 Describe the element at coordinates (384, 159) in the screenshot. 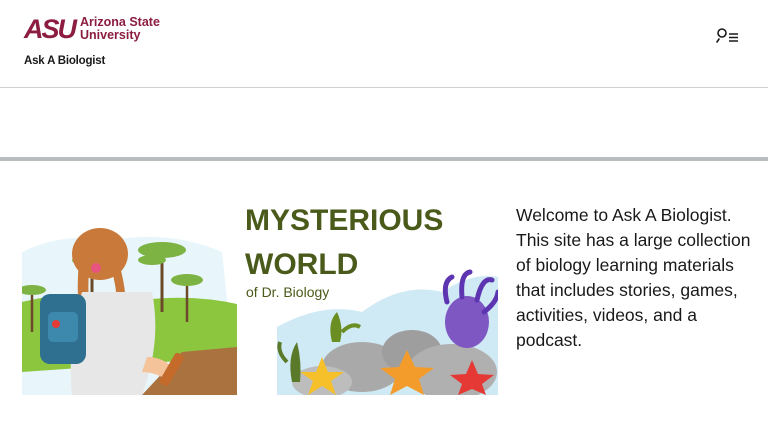

I see `section-divider` at that location.